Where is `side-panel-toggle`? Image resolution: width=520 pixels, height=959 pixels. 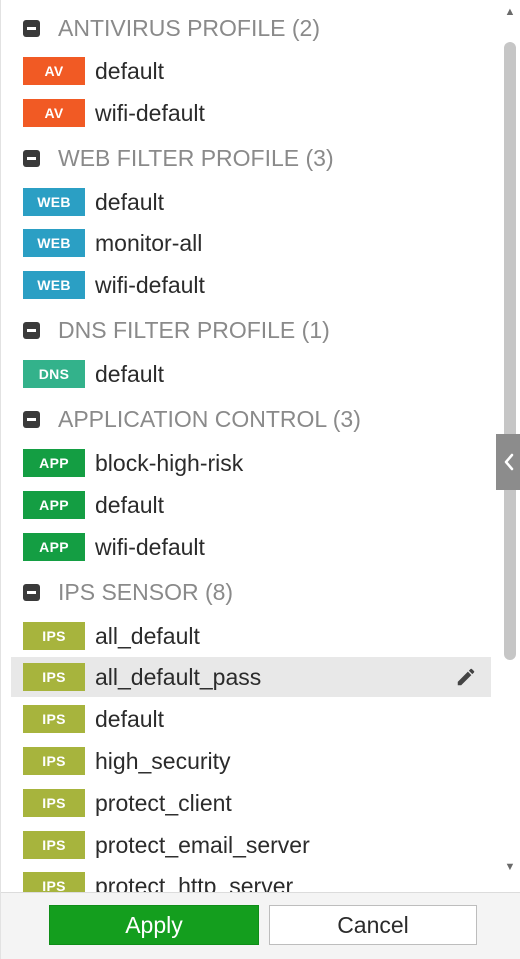
side-panel-toggle is located at coordinates (508, 462).